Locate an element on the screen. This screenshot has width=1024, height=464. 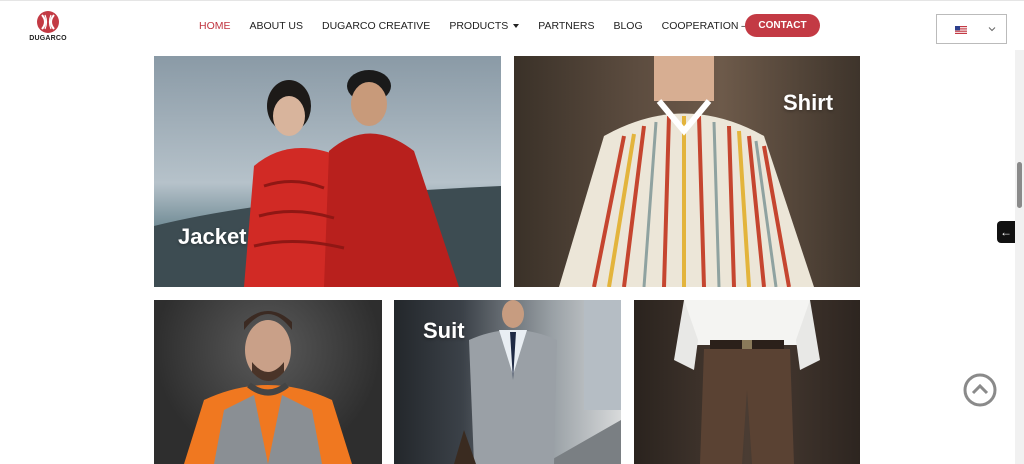
nav-item-blog: BLOG is located at coordinates (627, 26).